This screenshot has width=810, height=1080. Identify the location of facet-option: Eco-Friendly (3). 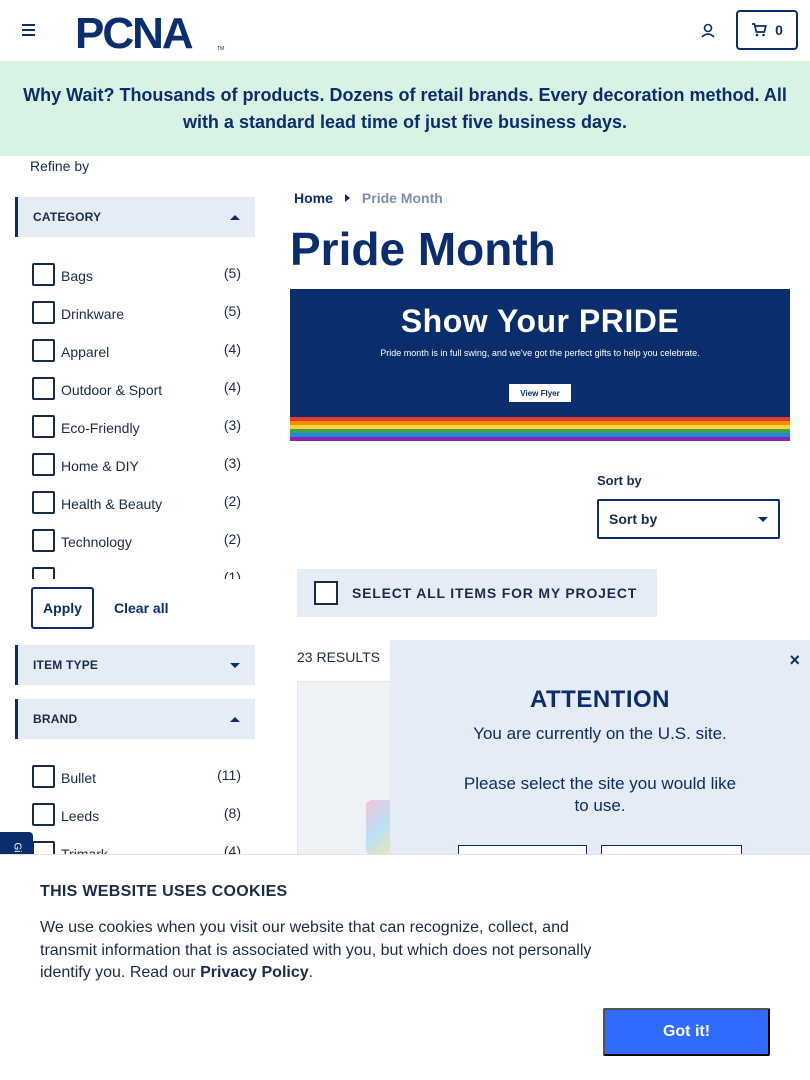
(137, 430).